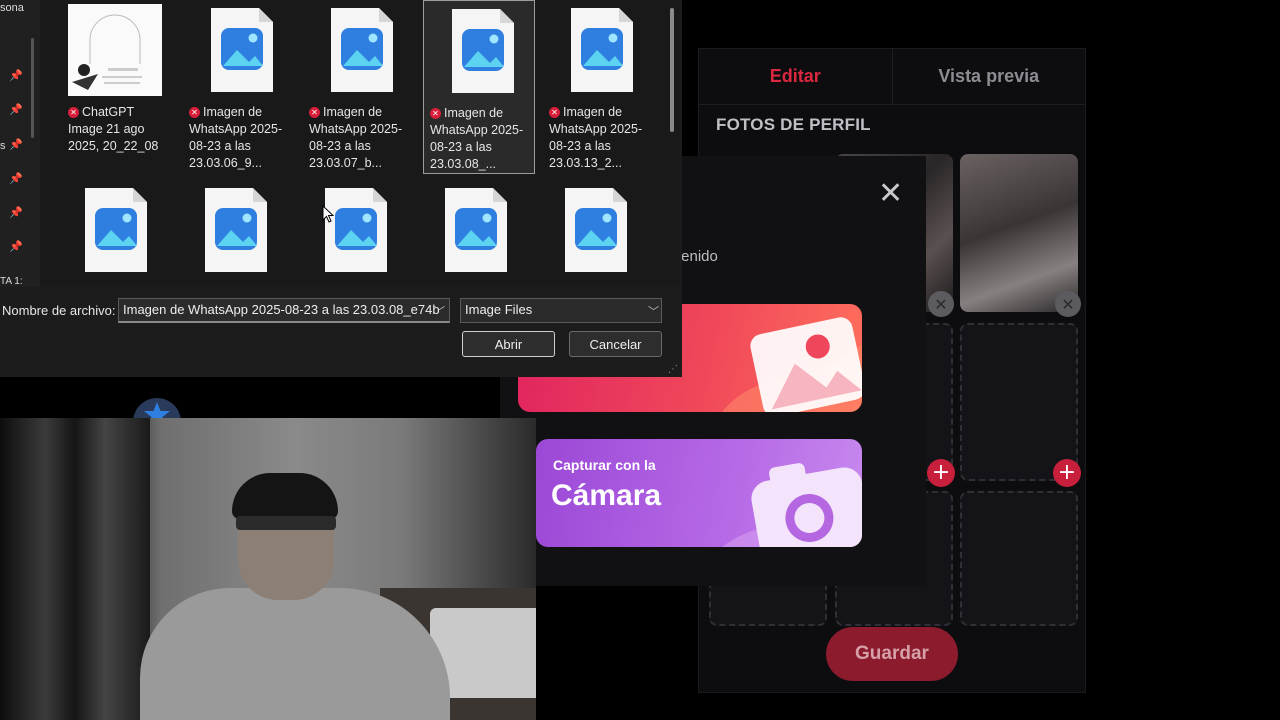 The height and width of the screenshot is (720, 1280). Describe the element at coordinates (941, 304) in the screenshot. I see `remove-photo-2-button: ✕` at that location.